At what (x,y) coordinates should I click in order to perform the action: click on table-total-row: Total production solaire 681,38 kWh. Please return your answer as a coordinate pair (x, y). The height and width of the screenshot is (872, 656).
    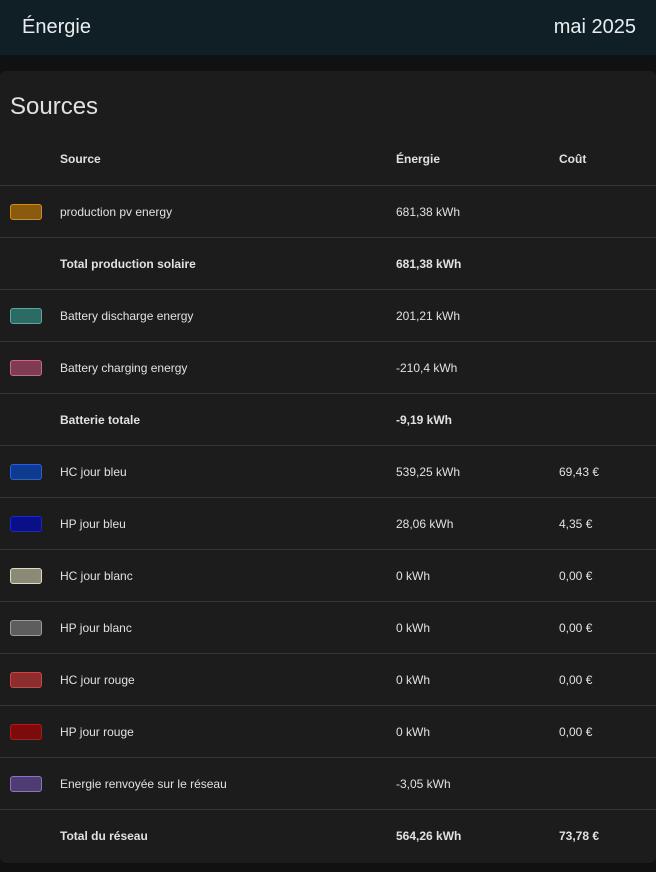
    Looking at the image, I should click on (328, 263).